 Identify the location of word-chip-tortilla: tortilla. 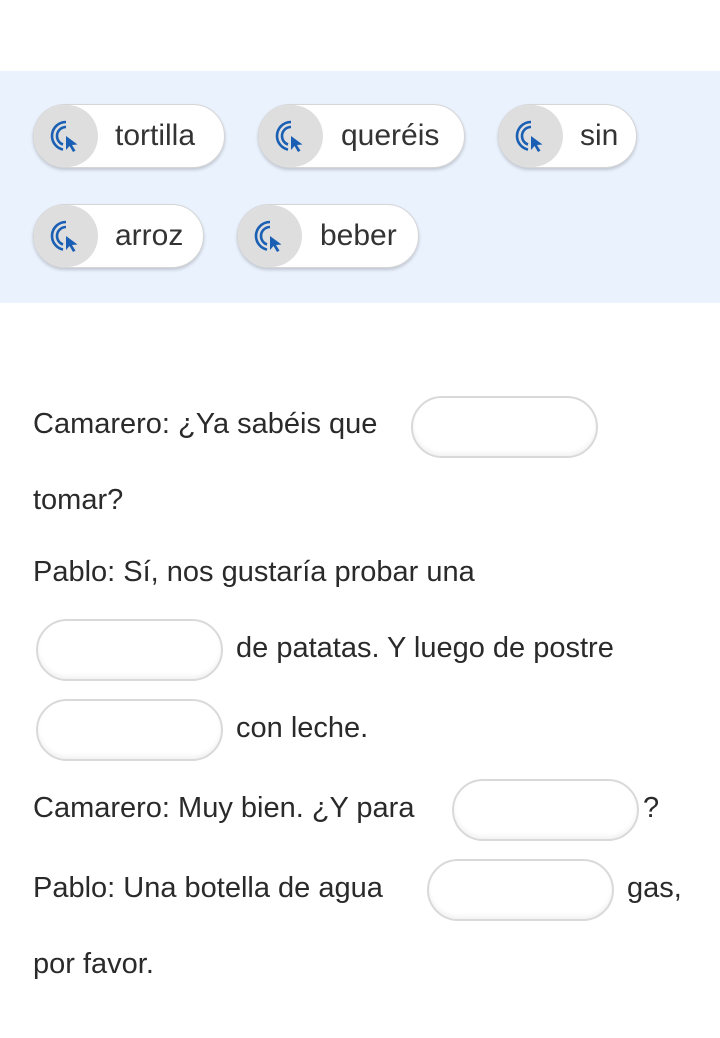
(129, 136).